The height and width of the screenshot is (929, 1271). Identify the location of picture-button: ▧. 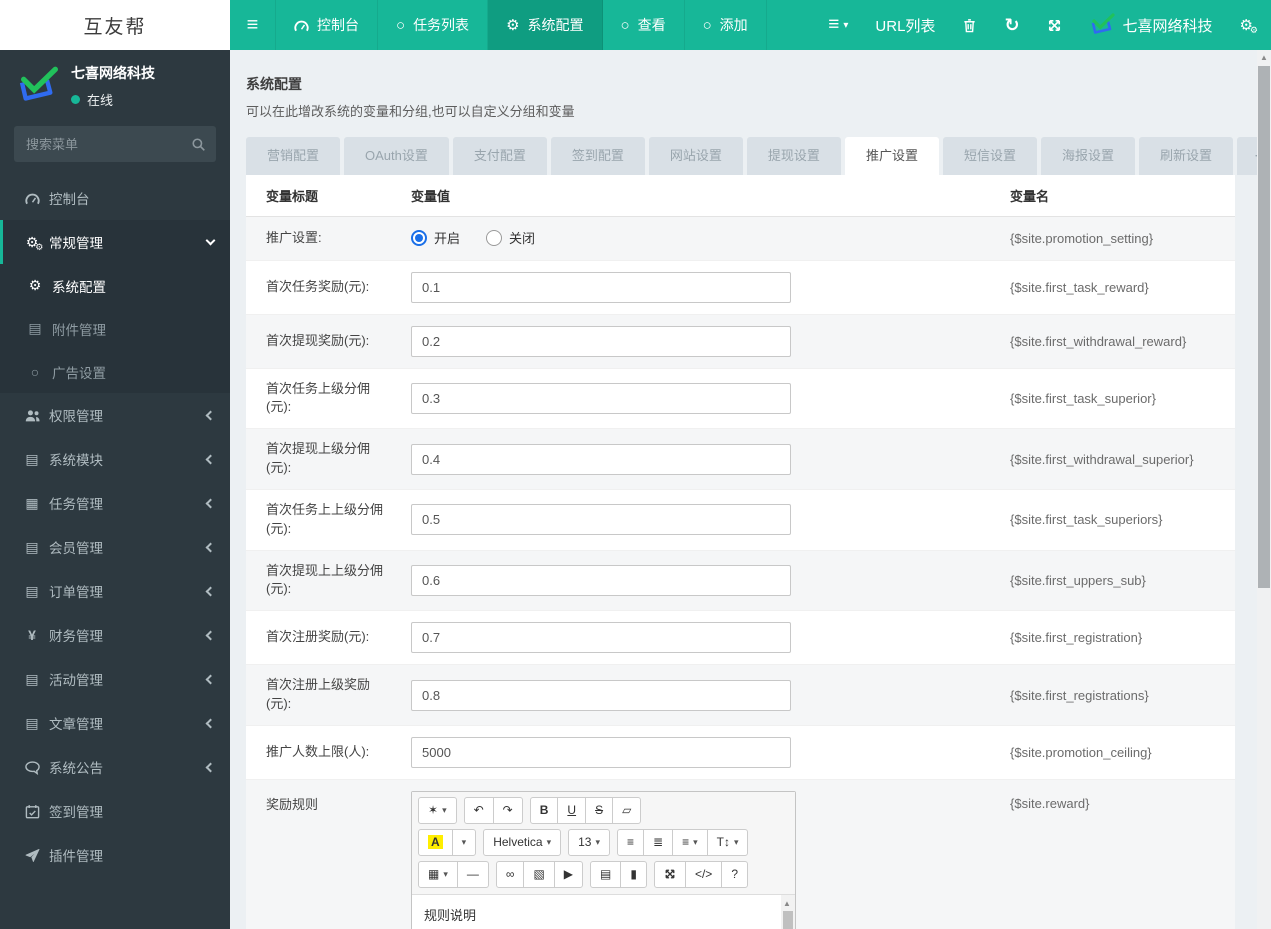
(539, 874).